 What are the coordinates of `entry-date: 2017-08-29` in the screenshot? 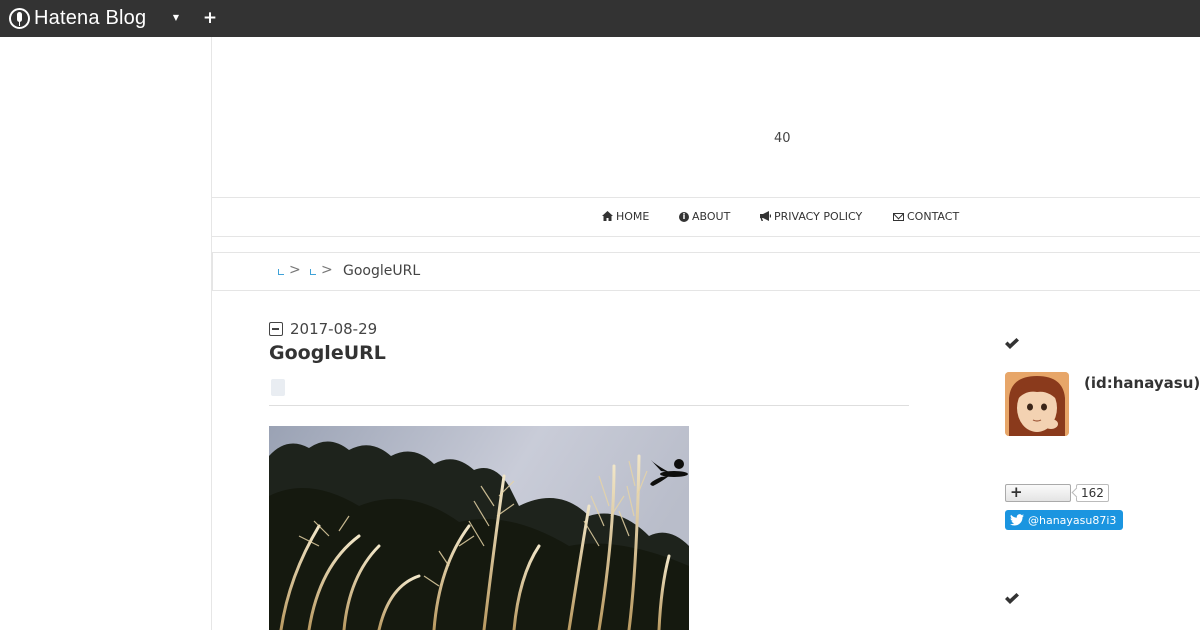 It's located at (323, 329).